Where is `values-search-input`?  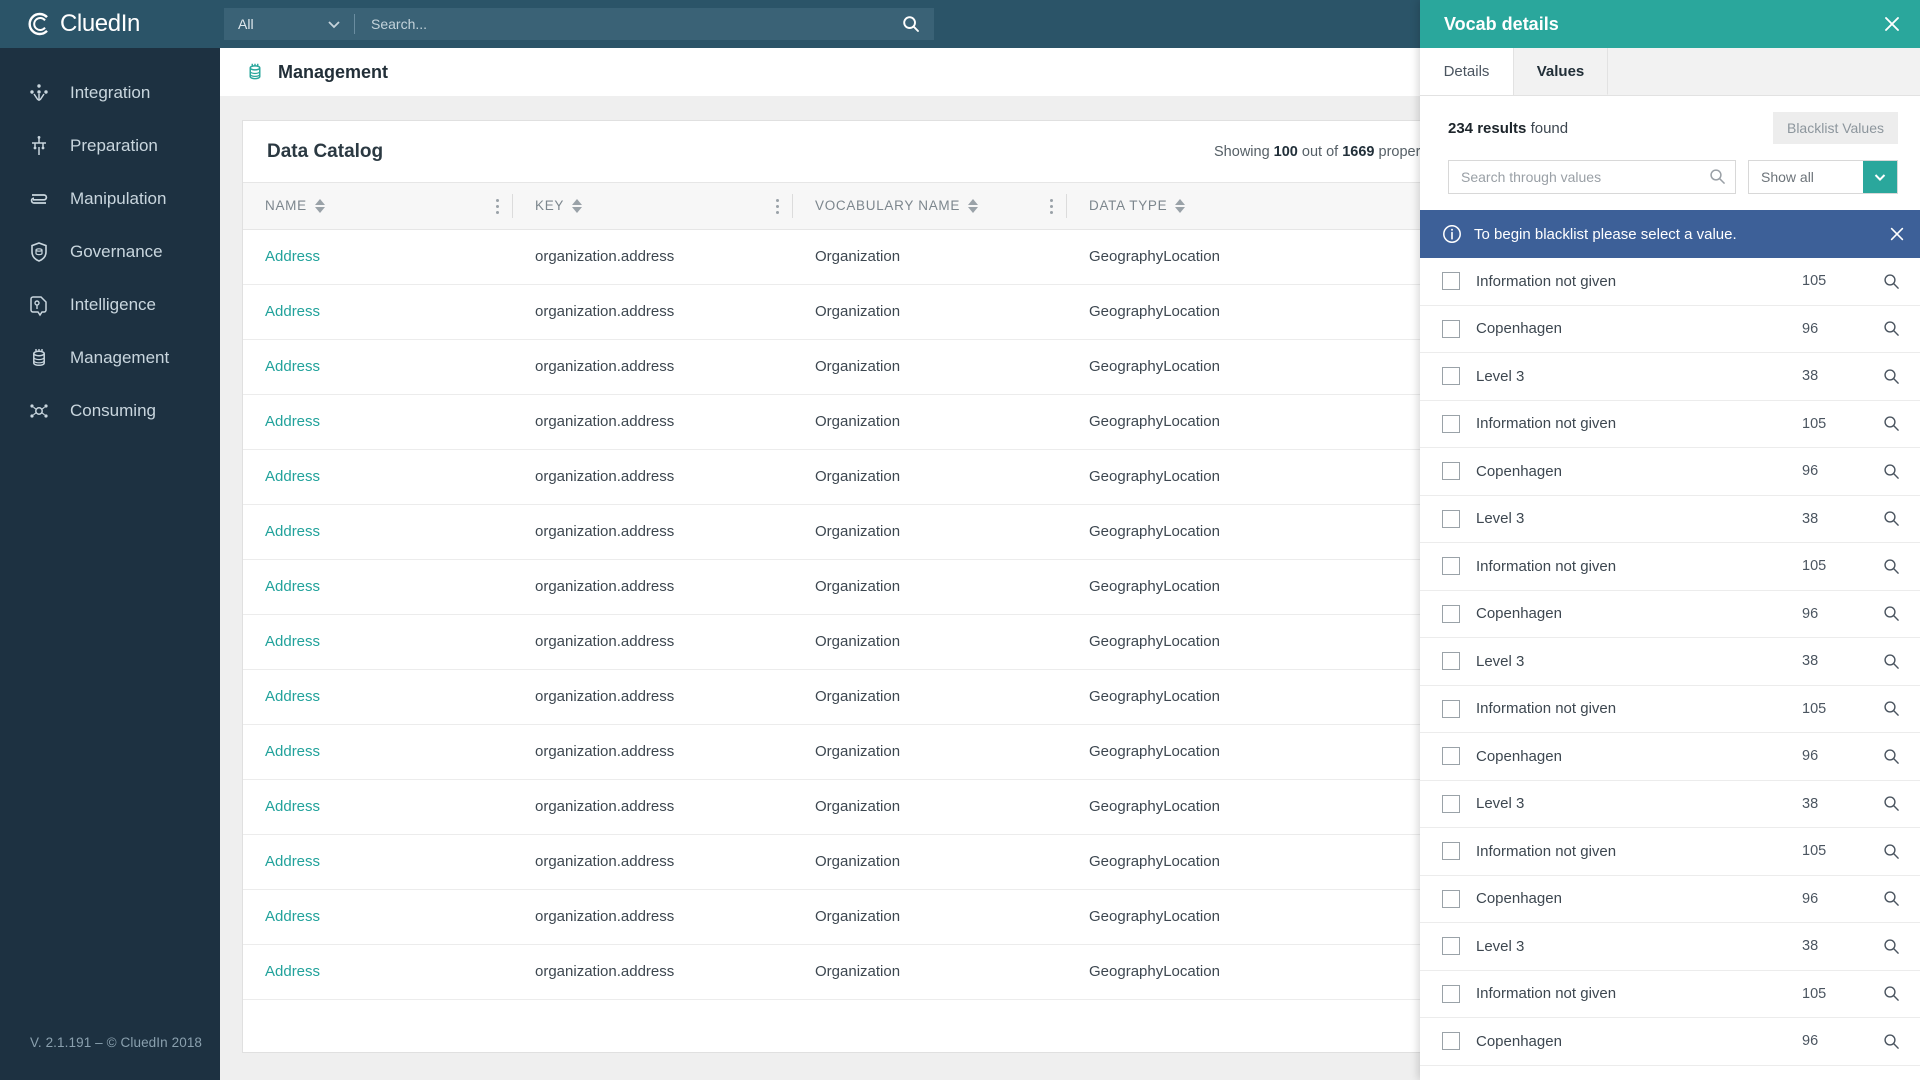
values-search-input is located at coordinates (1592, 177).